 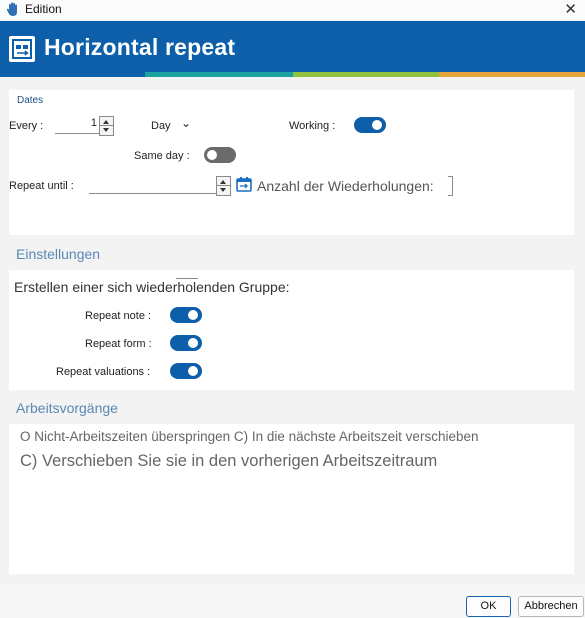 What do you see at coordinates (140, 47) in the screenshot?
I see `page-title: Horizontal repeat` at bounding box center [140, 47].